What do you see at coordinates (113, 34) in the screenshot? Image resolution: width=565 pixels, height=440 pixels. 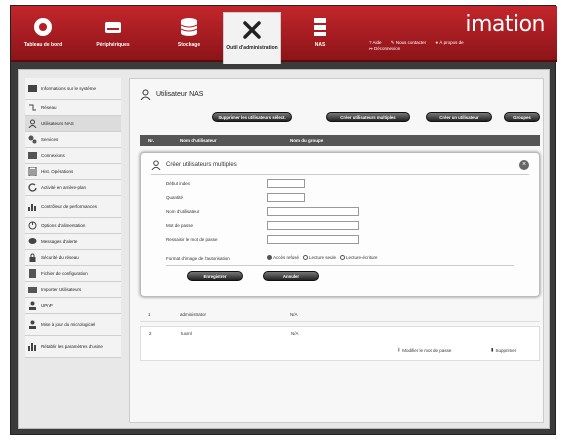 I see `nav-devices: Périphériques` at bounding box center [113, 34].